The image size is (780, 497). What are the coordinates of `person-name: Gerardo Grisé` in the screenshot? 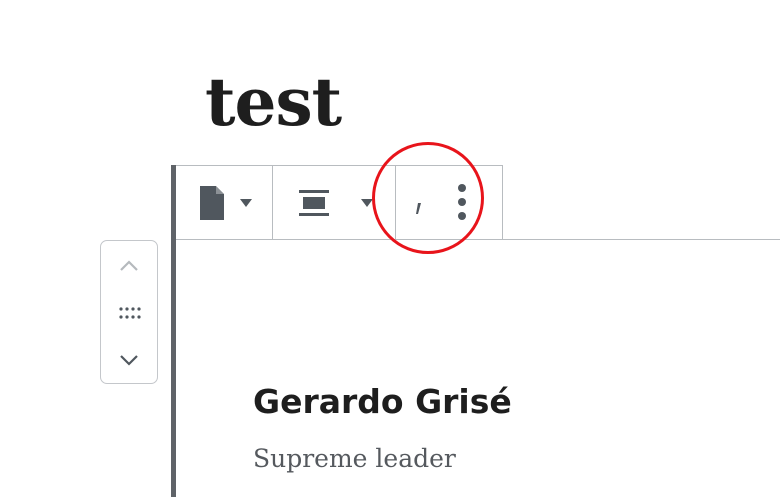 It's located at (382, 402).